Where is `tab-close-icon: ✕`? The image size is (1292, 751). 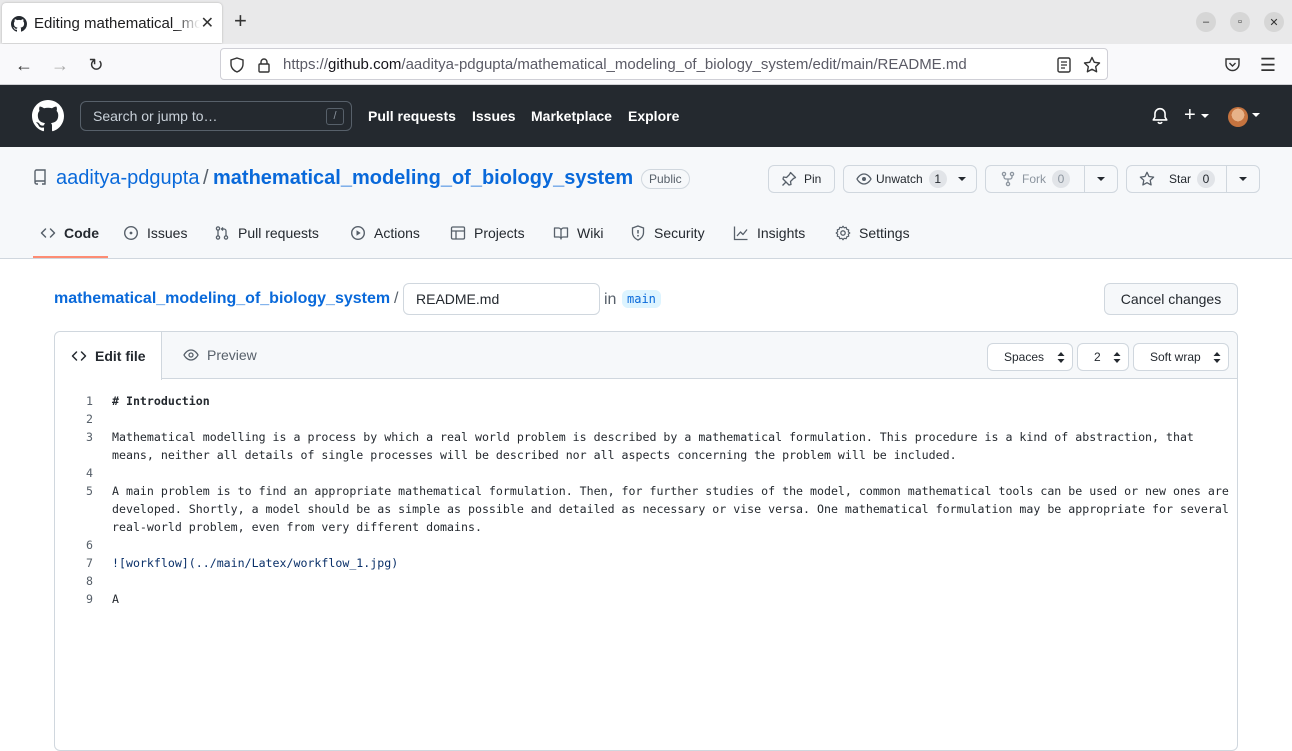
tab-close-icon: ✕ is located at coordinates (207, 23).